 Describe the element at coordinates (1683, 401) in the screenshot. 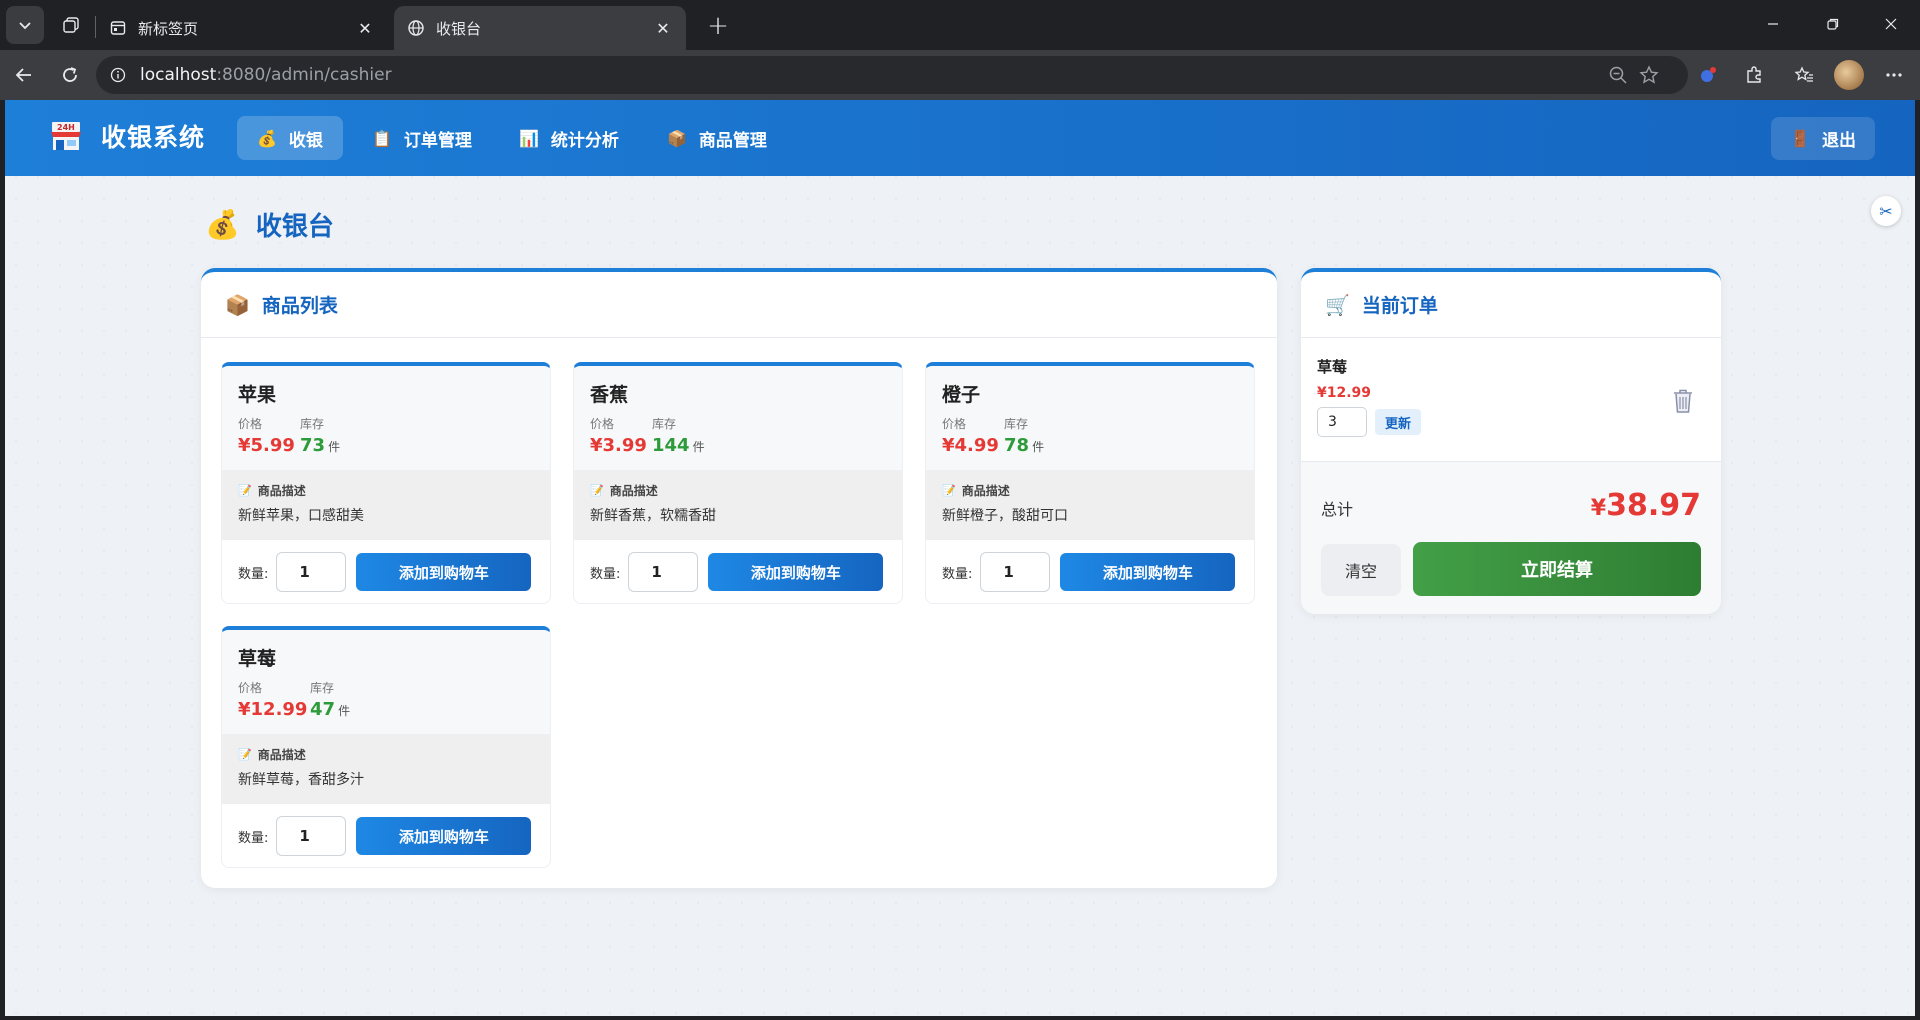

I see `trash-icon` at that location.